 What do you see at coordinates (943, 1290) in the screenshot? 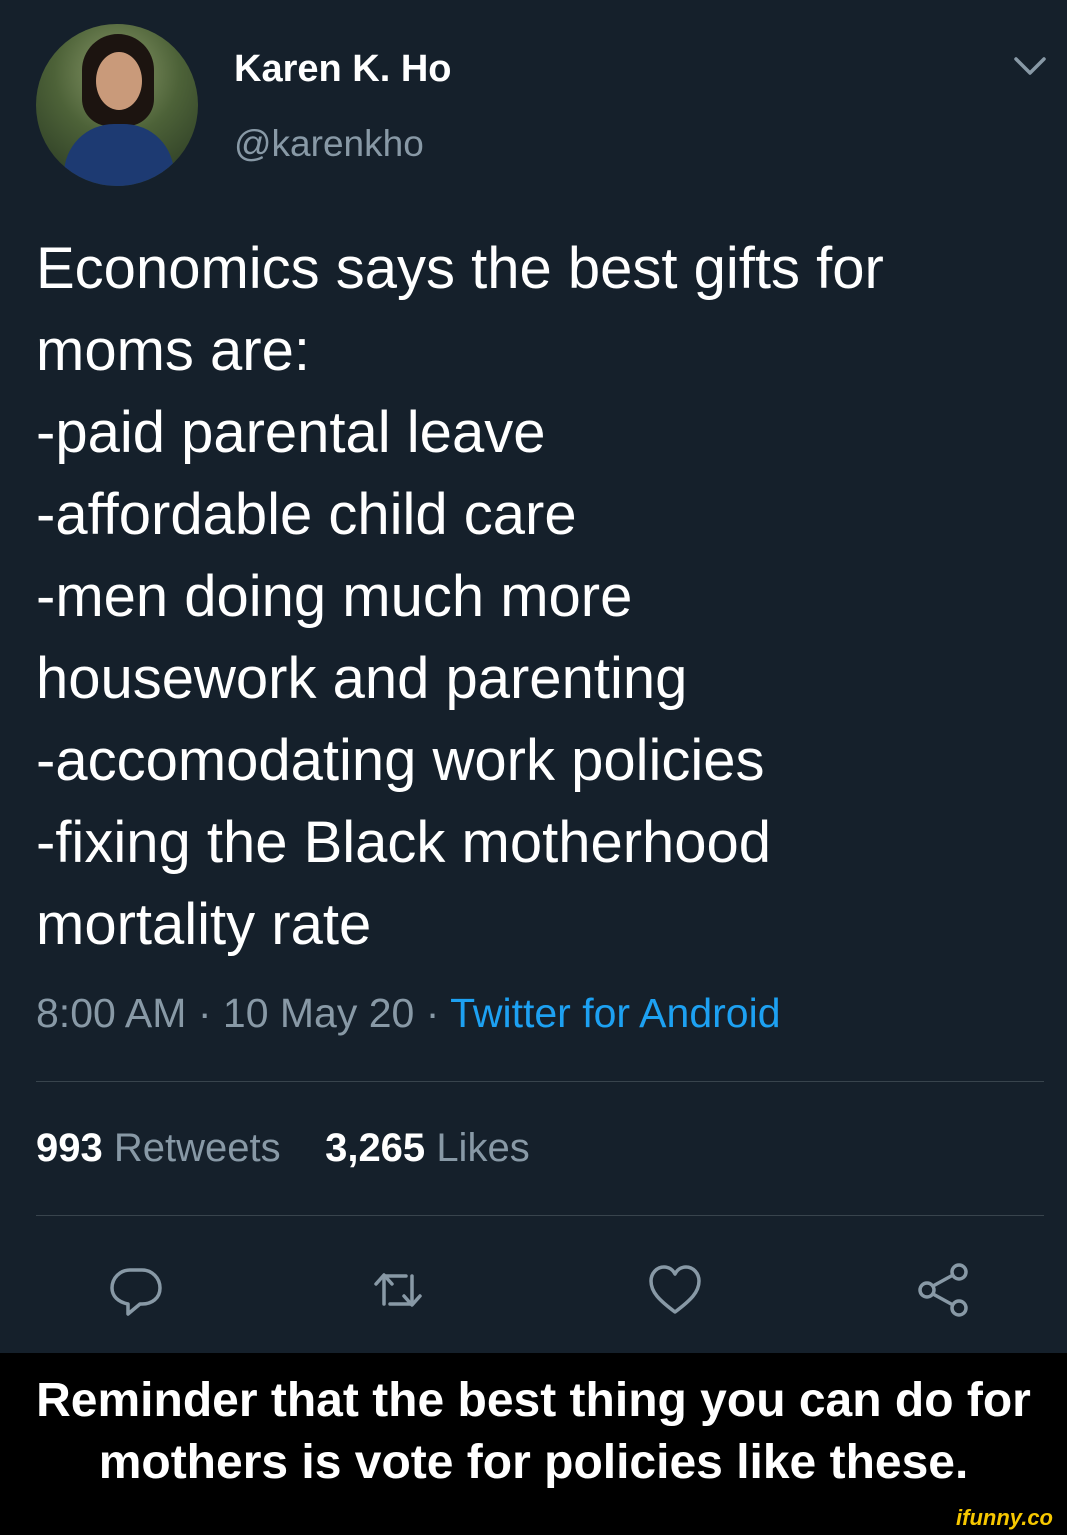
I see `share-icon` at bounding box center [943, 1290].